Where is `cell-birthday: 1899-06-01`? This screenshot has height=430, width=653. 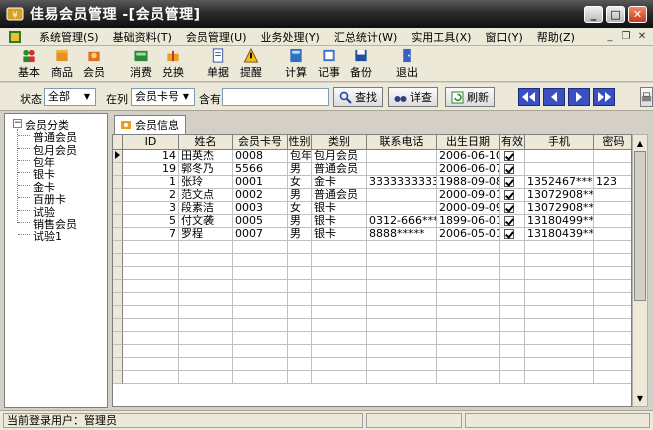 cell-birthday: 1899-06-01 is located at coordinates (468, 221).